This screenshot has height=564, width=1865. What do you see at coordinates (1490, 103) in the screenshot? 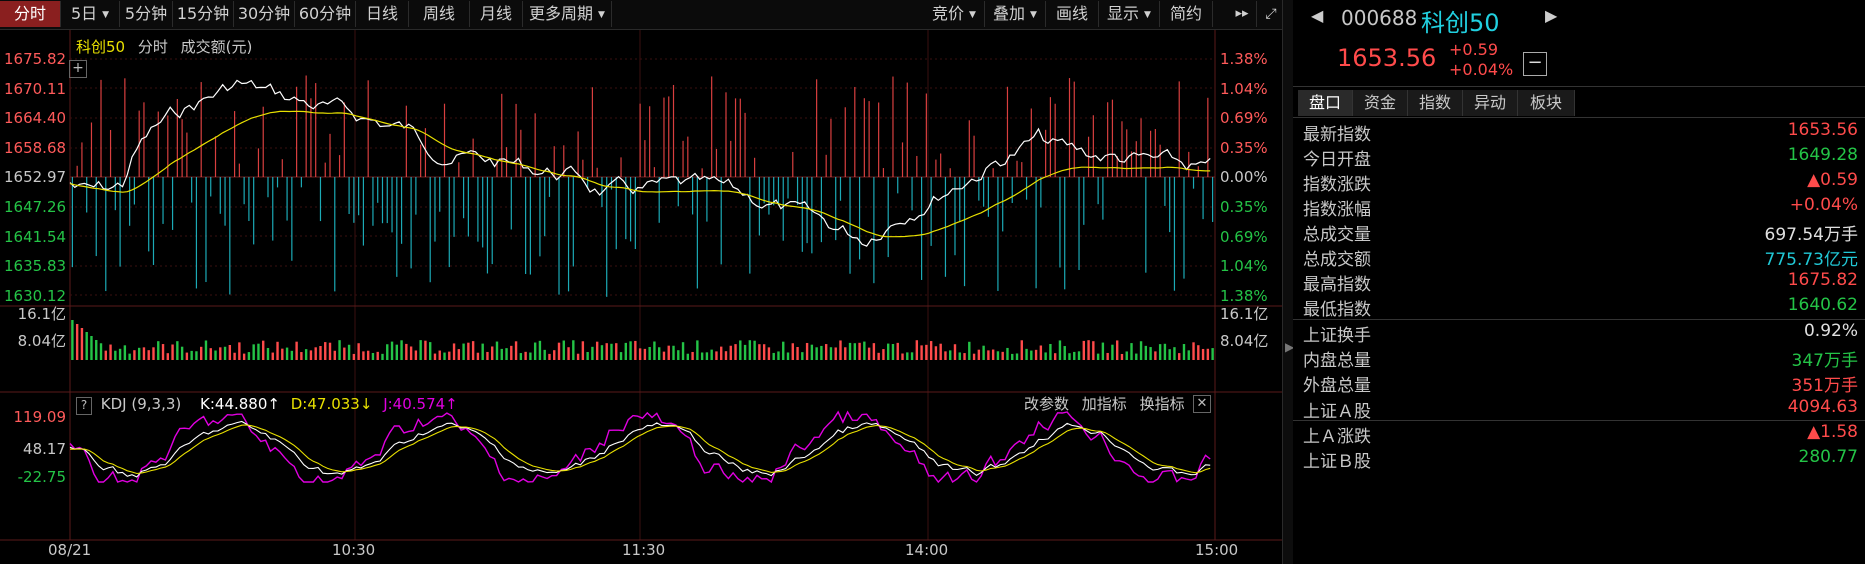
I see `panel-tab-3: 异动` at bounding box center [1490, 103].